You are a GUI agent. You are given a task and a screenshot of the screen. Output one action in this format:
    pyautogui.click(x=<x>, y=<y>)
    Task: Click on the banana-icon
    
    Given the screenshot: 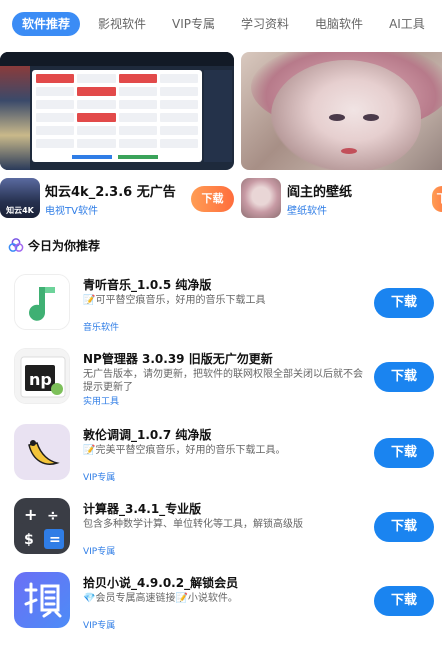 What is the action you would take?
    pyautogui.click(x=42, y=452)
    